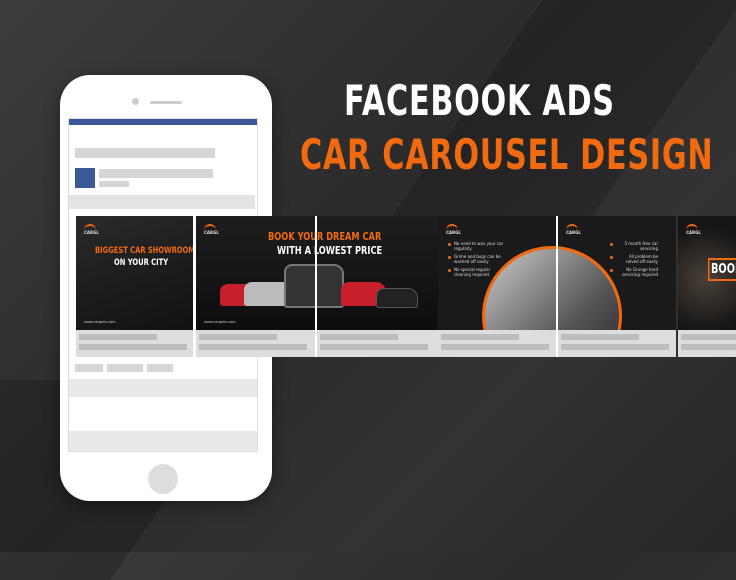 This screenshot has width=736, height=580. I want to click on home-button, so click(163, 479).